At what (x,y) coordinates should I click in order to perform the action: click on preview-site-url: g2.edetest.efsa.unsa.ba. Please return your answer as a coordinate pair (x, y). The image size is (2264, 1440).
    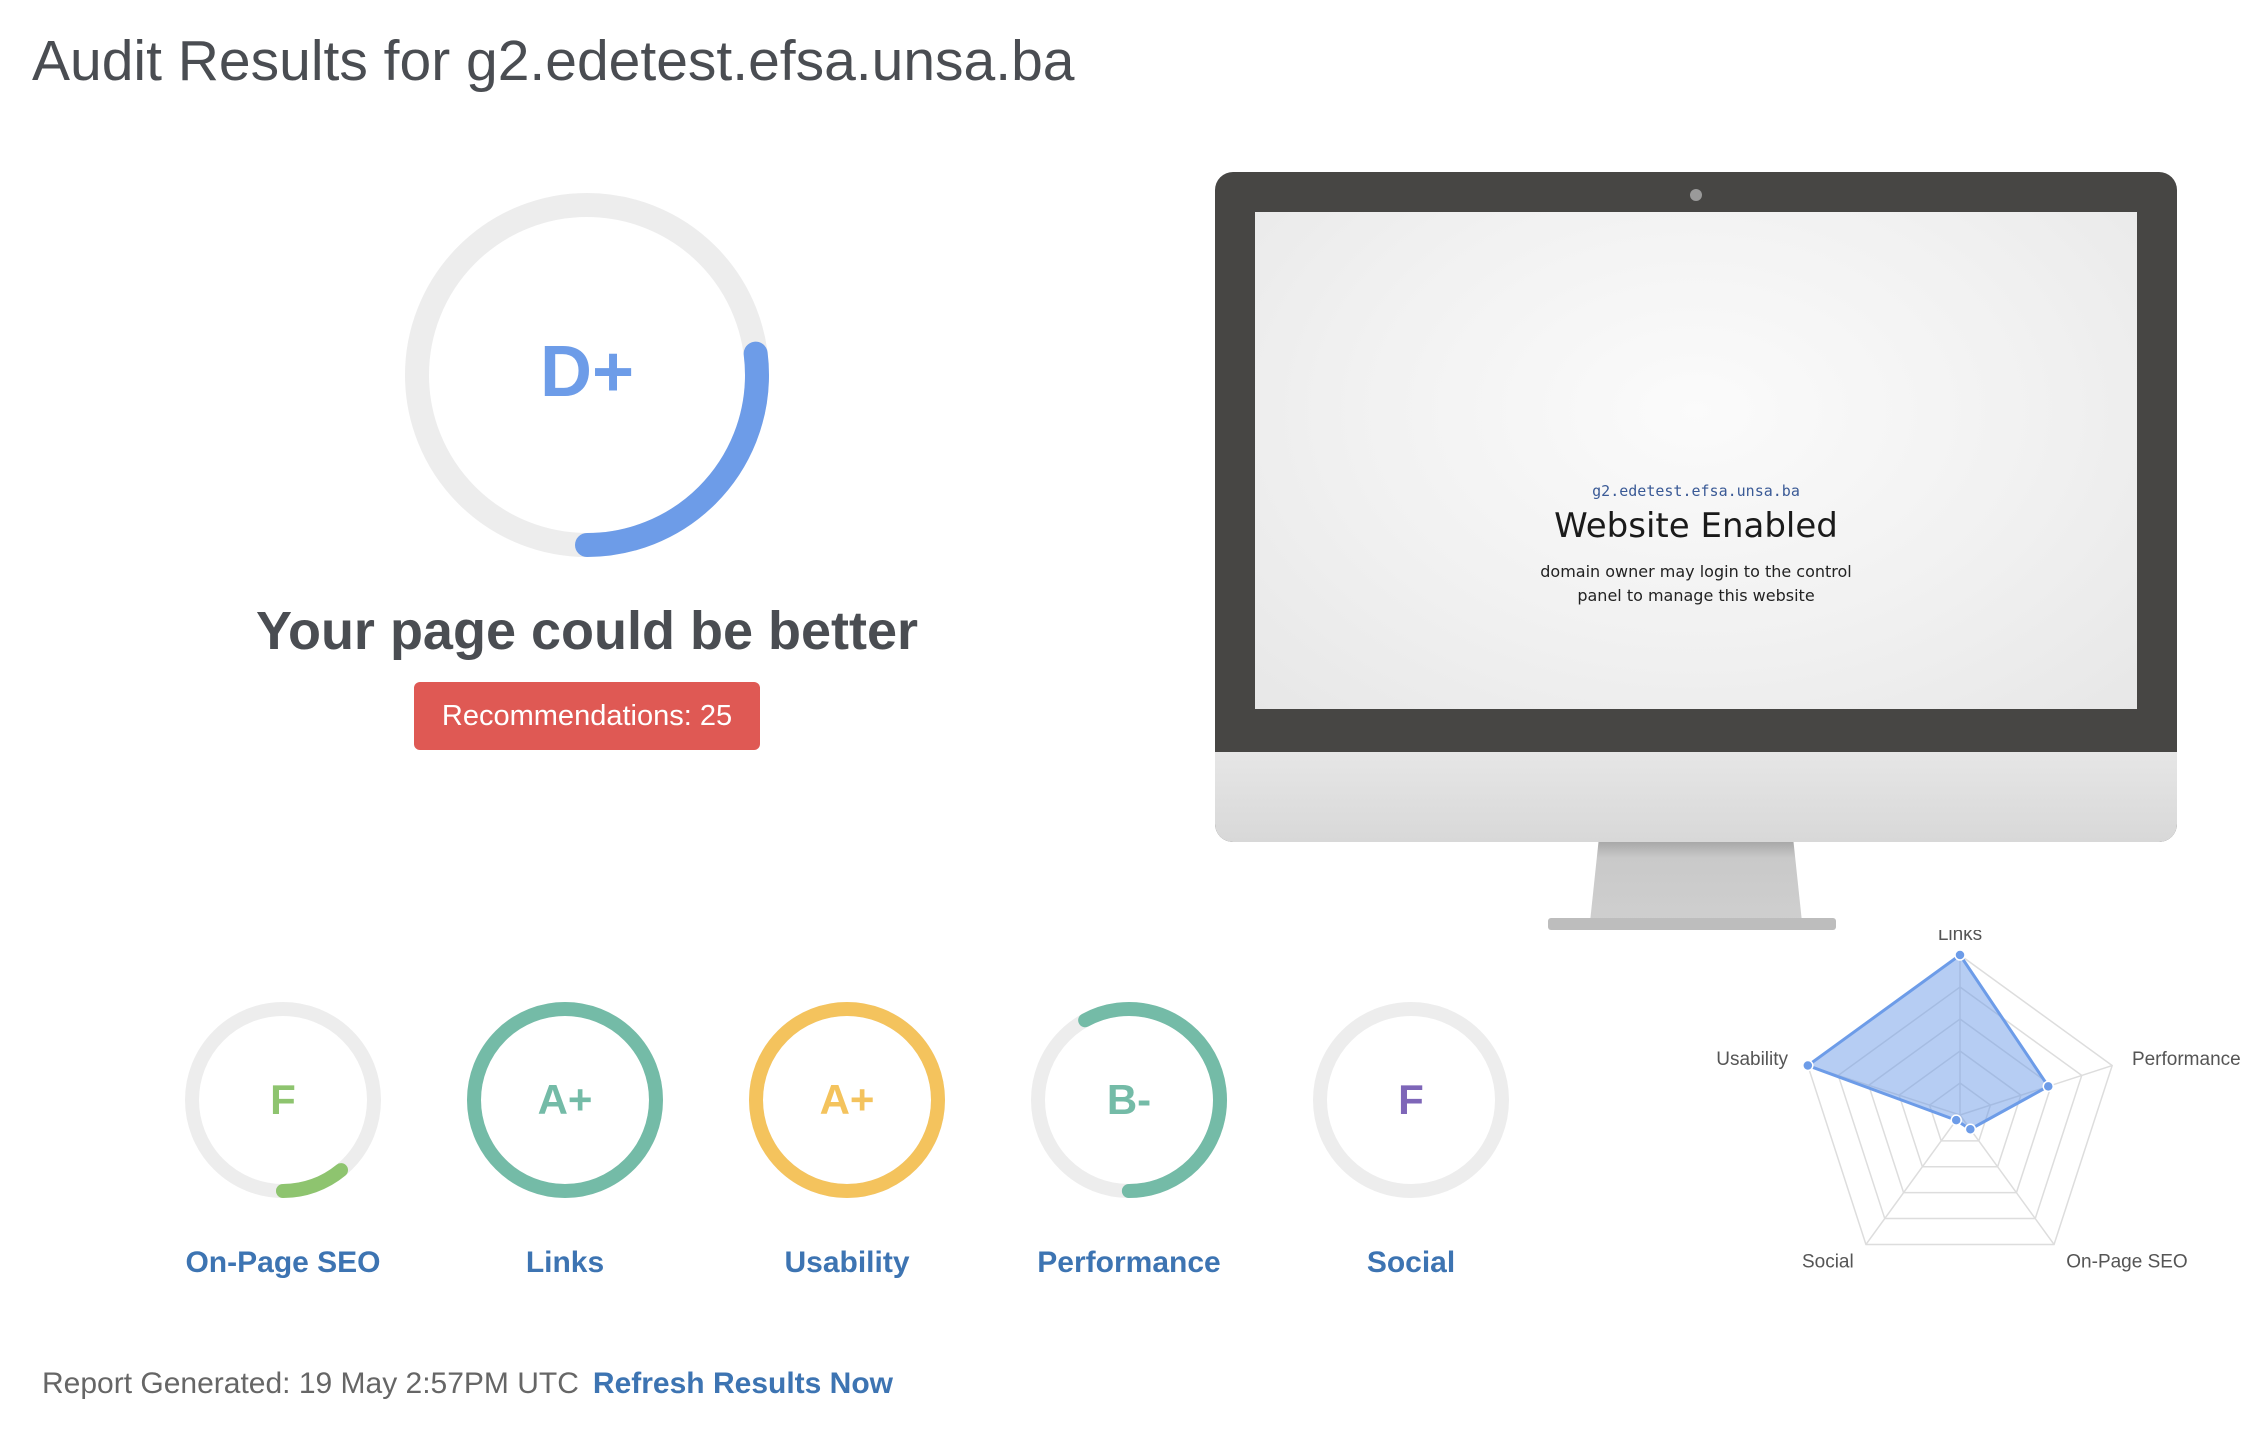
    Looking at the image, I should click on (1696, 491).